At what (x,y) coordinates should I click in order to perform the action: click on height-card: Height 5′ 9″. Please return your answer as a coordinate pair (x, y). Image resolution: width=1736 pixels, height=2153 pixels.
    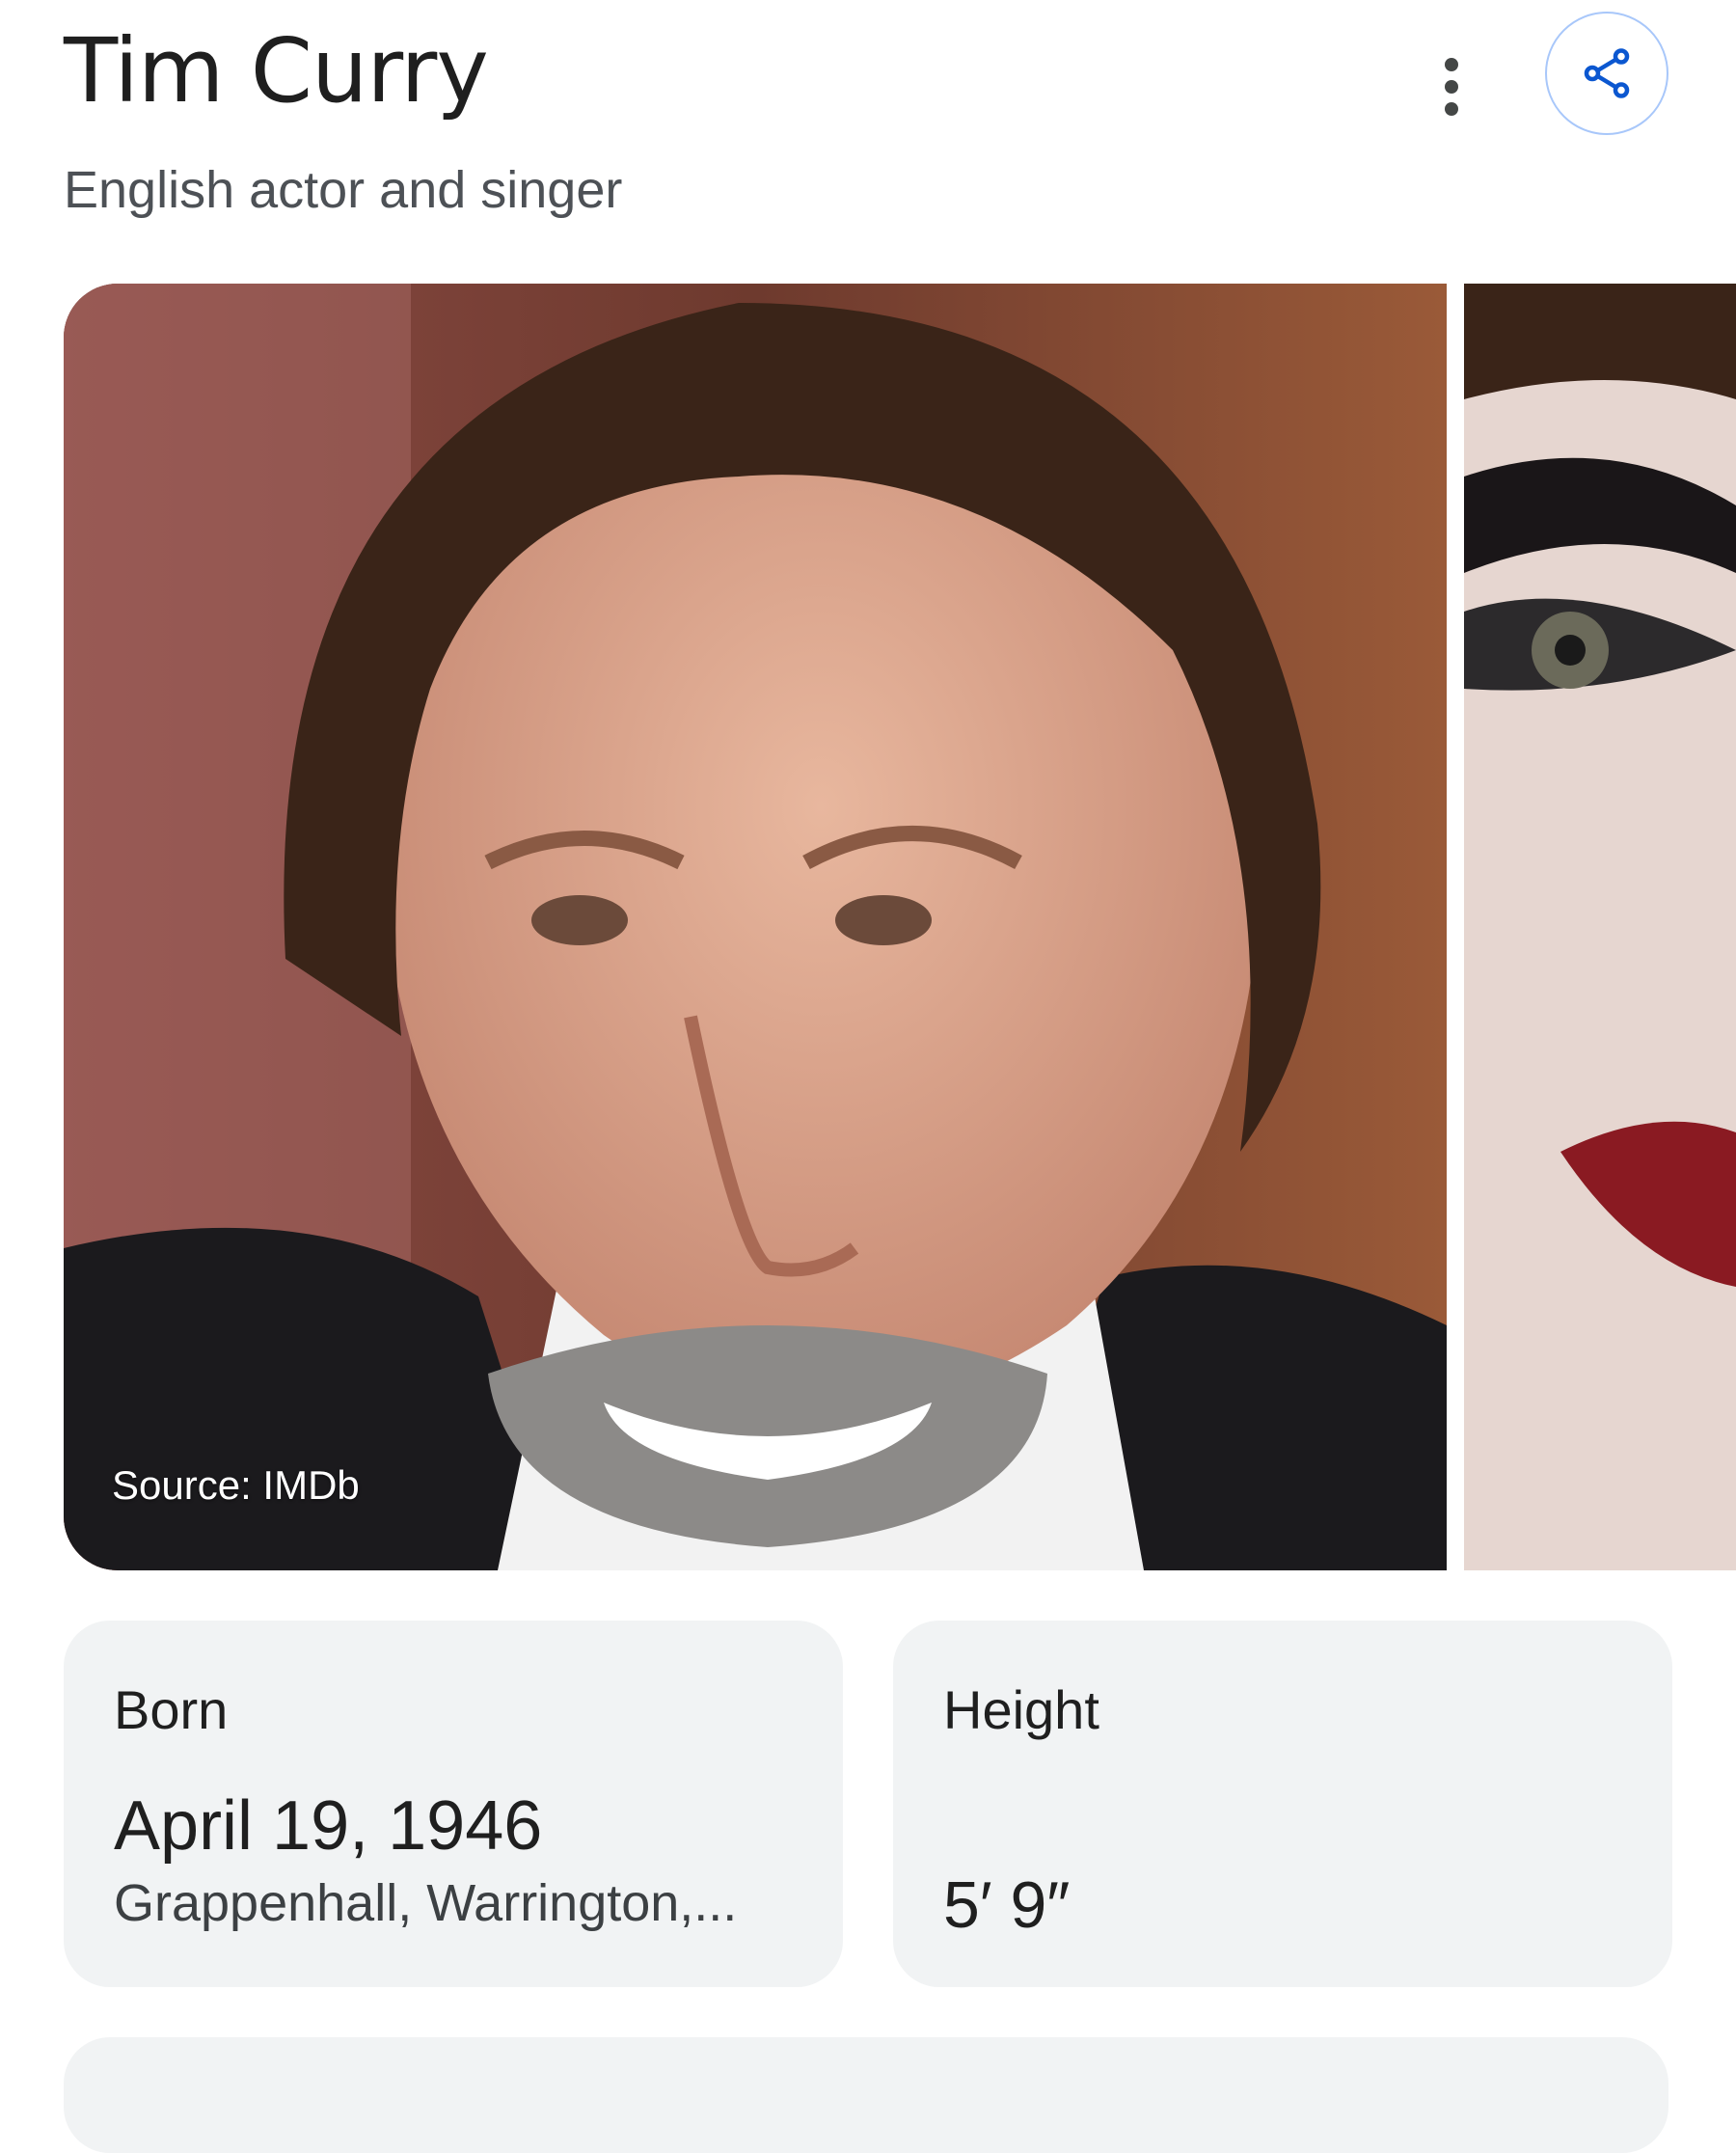
    Looking at the image, I should click on (1283, 1804).